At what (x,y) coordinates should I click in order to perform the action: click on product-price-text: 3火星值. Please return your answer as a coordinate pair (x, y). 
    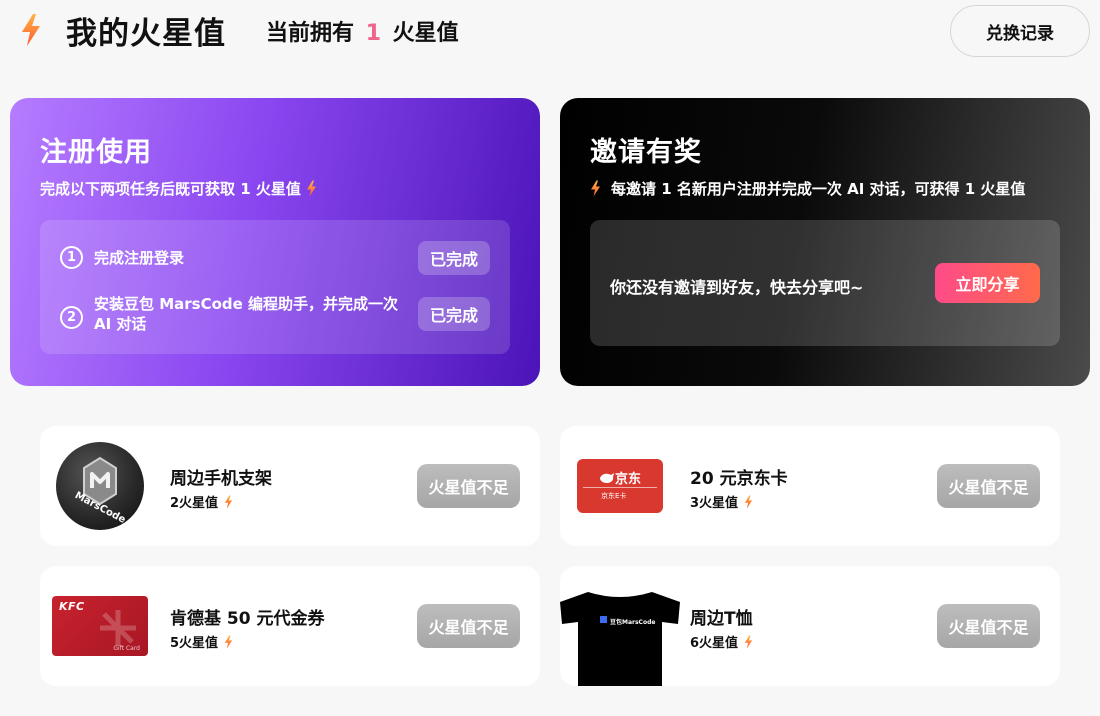
    Looking at the image, I should click on (714, 503).